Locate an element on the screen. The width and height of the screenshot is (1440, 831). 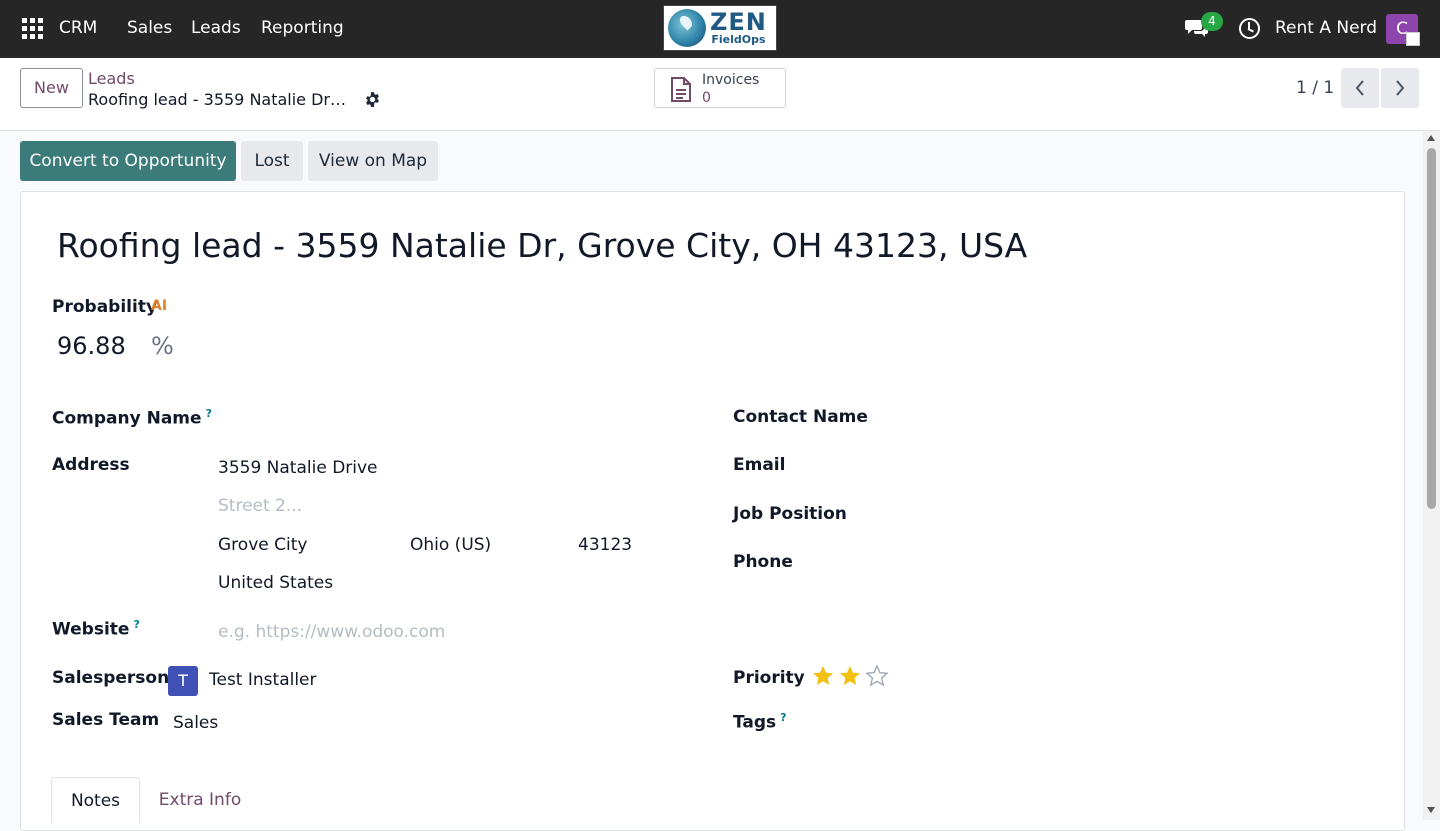
new-button: New is located at coordinates (51, 88).